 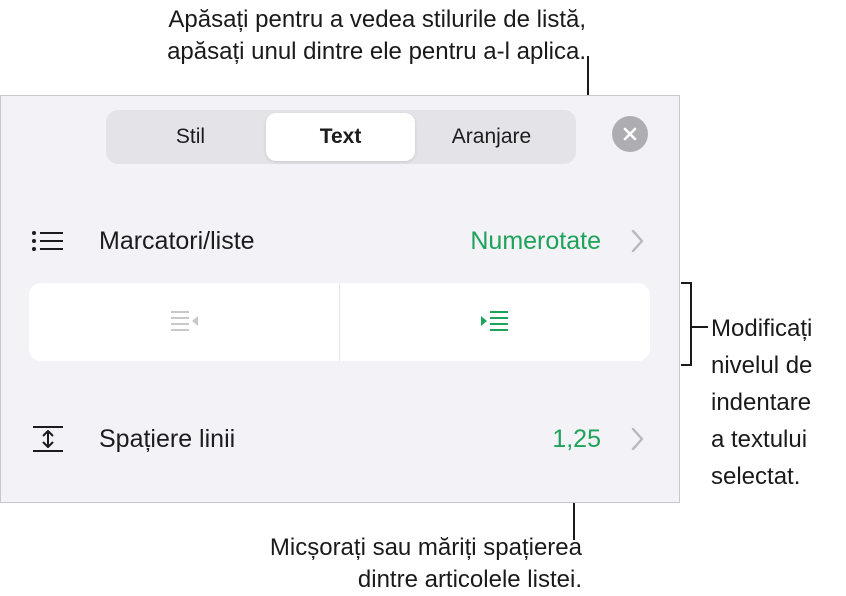 I want to click on increase-indent-icon, so click(x=494, y=321).